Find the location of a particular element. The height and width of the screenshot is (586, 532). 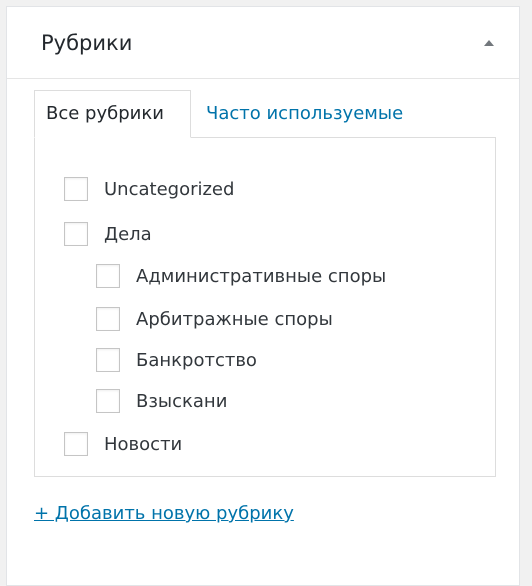

tab-all-categories: Все рубрики is located at coordinates (112, 114).